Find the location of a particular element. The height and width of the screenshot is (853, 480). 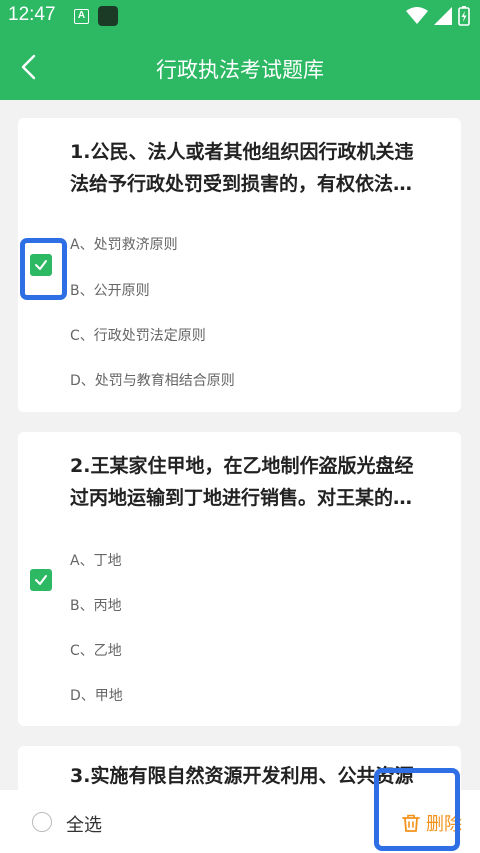

checkbox-highlight is located at coordinates (43, 269).